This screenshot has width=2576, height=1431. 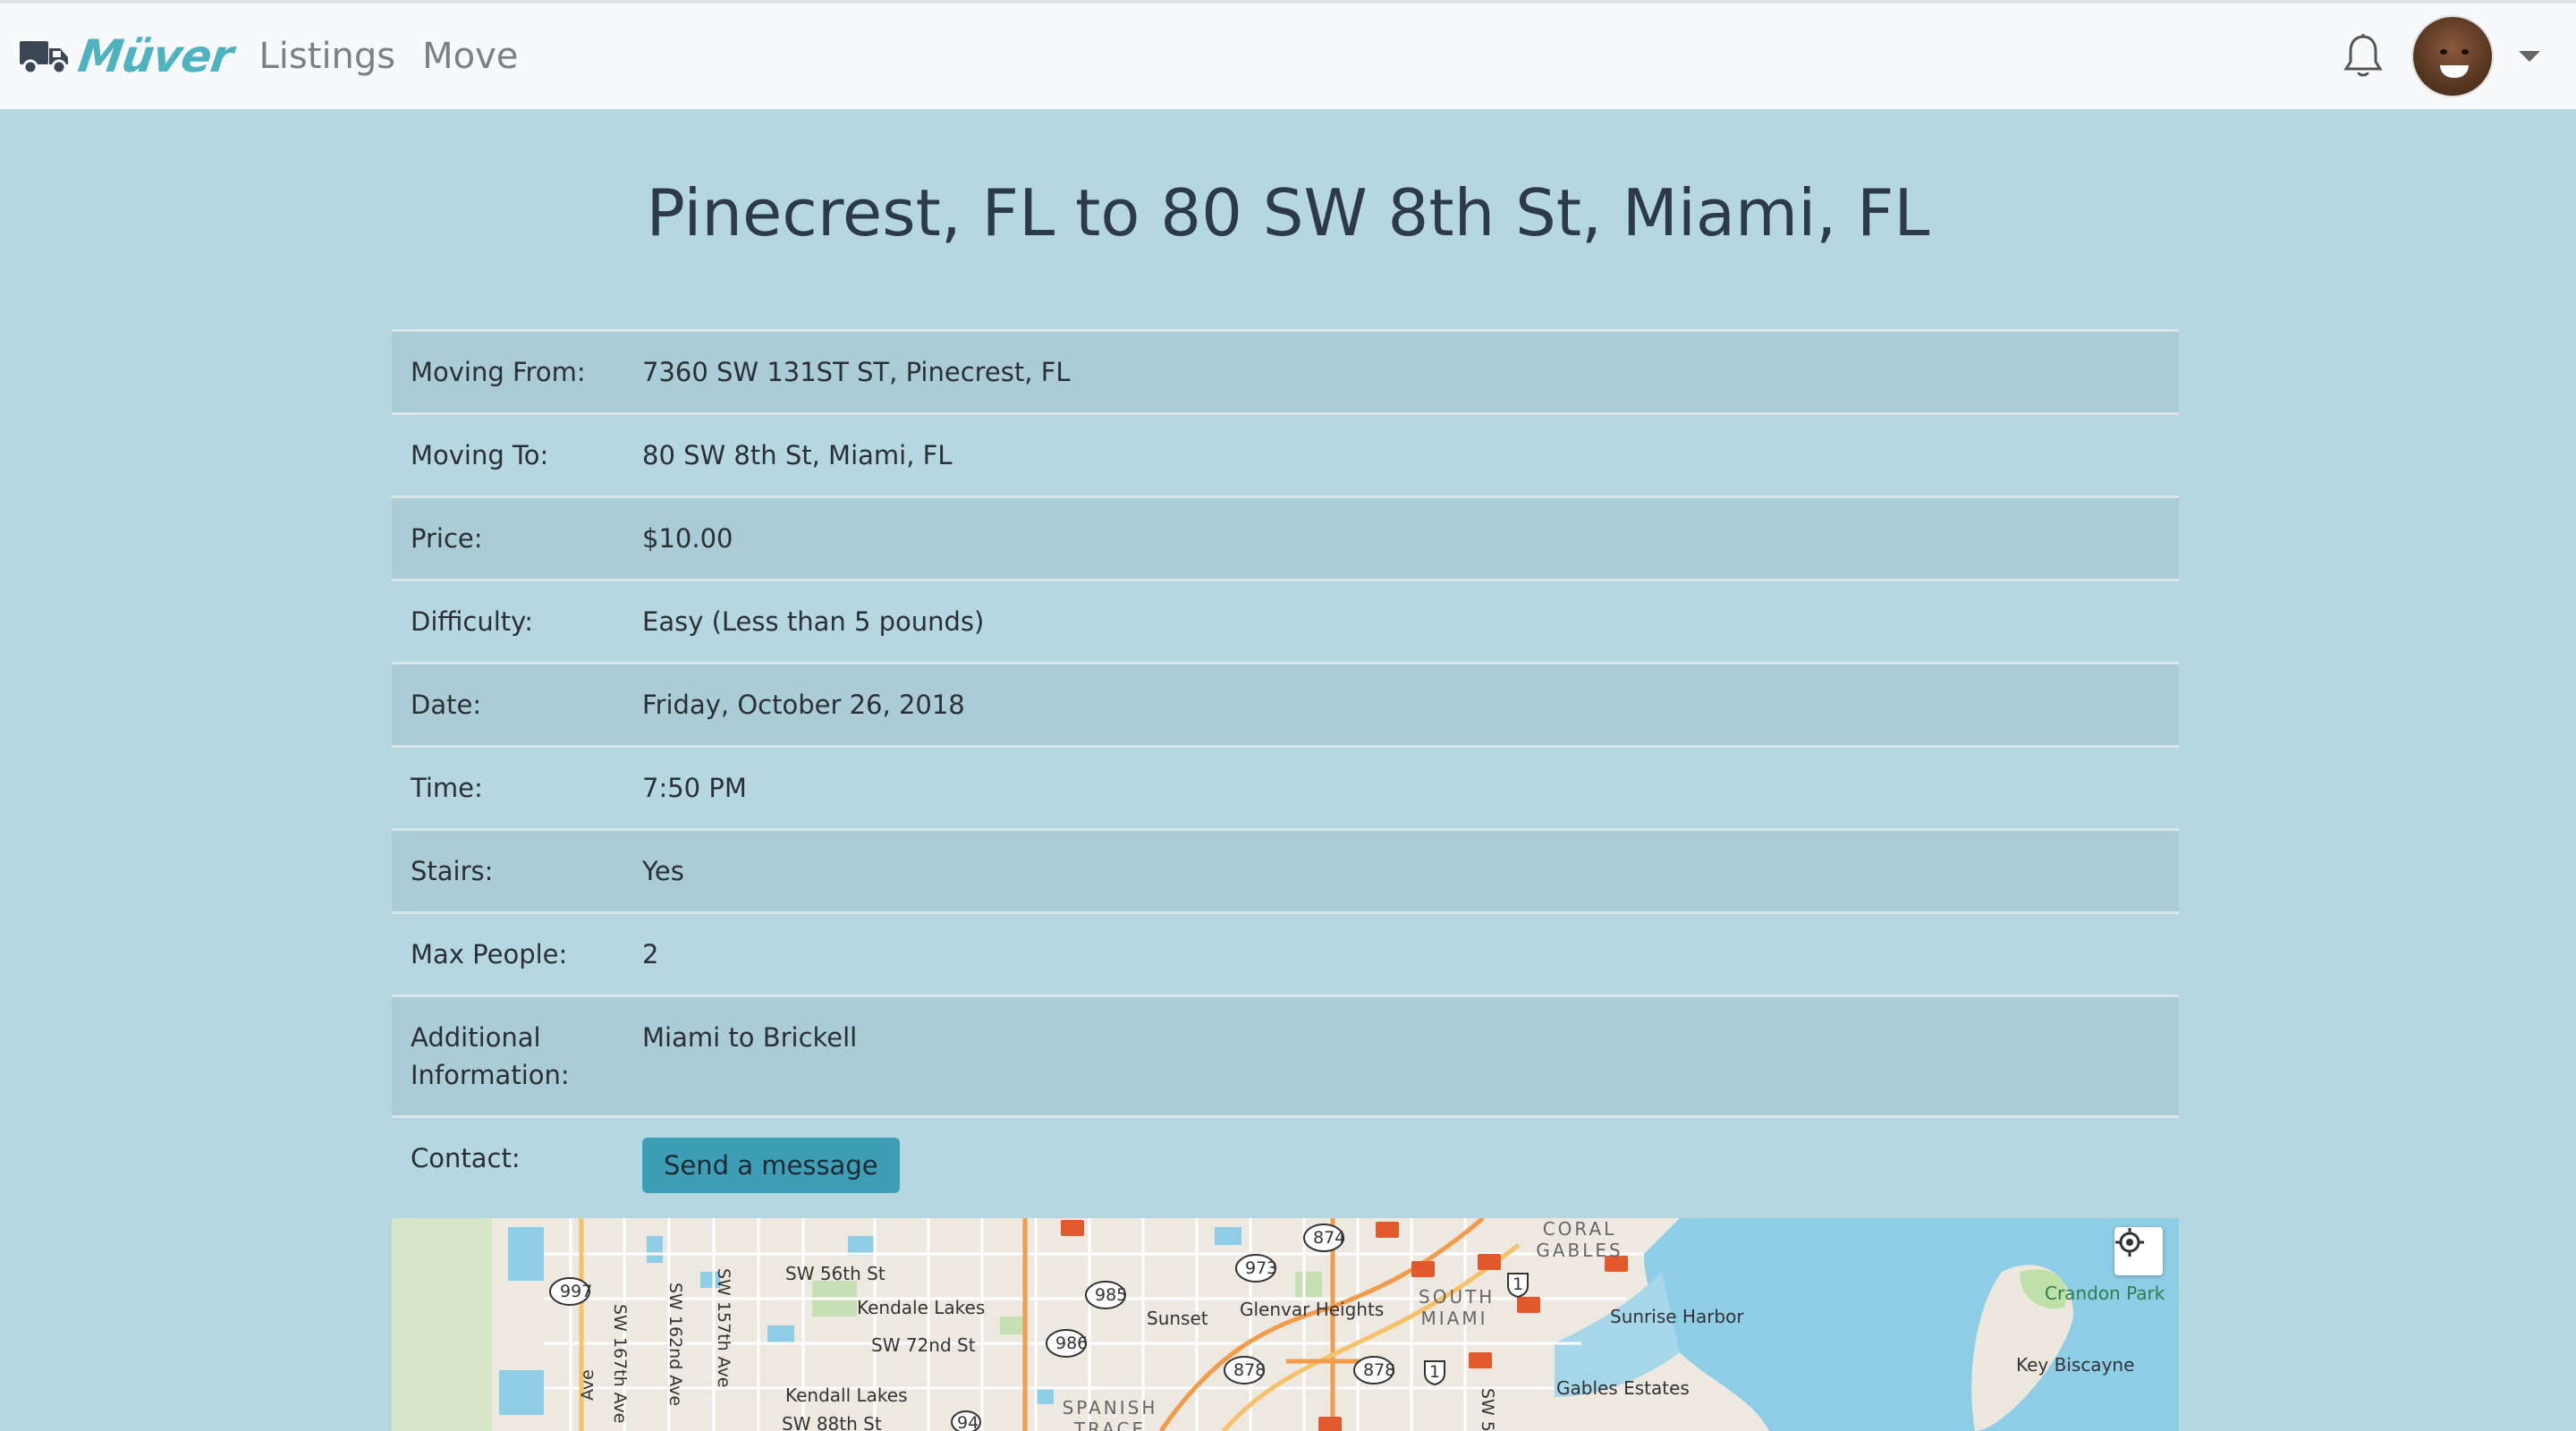 What do you see at coordinates (447, 539) in the screenshot?
I see `row-label: Price:` at bounding box center [447, 539].